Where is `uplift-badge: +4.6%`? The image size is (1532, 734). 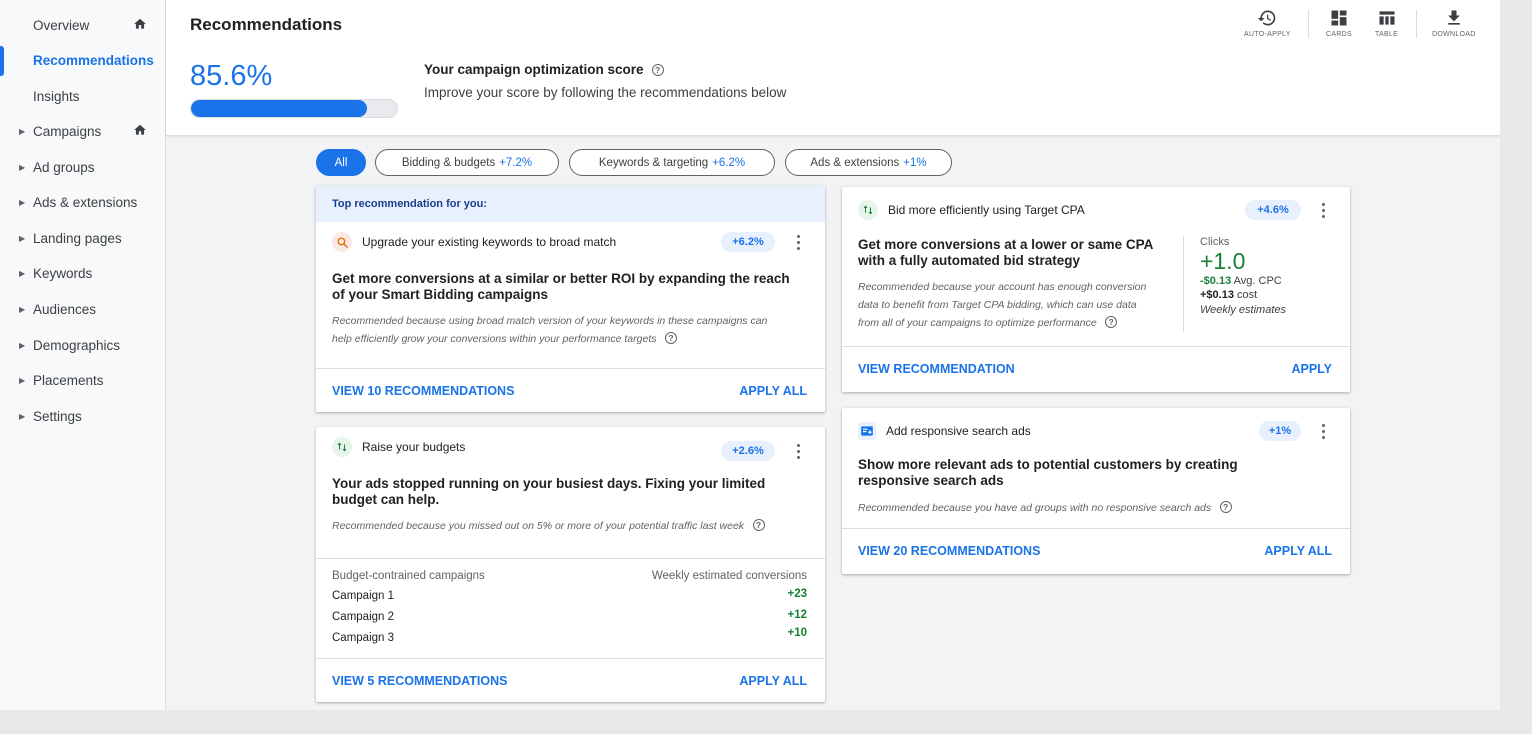
uplift-badge: +4.6% is located at coordinates (1273, 210).